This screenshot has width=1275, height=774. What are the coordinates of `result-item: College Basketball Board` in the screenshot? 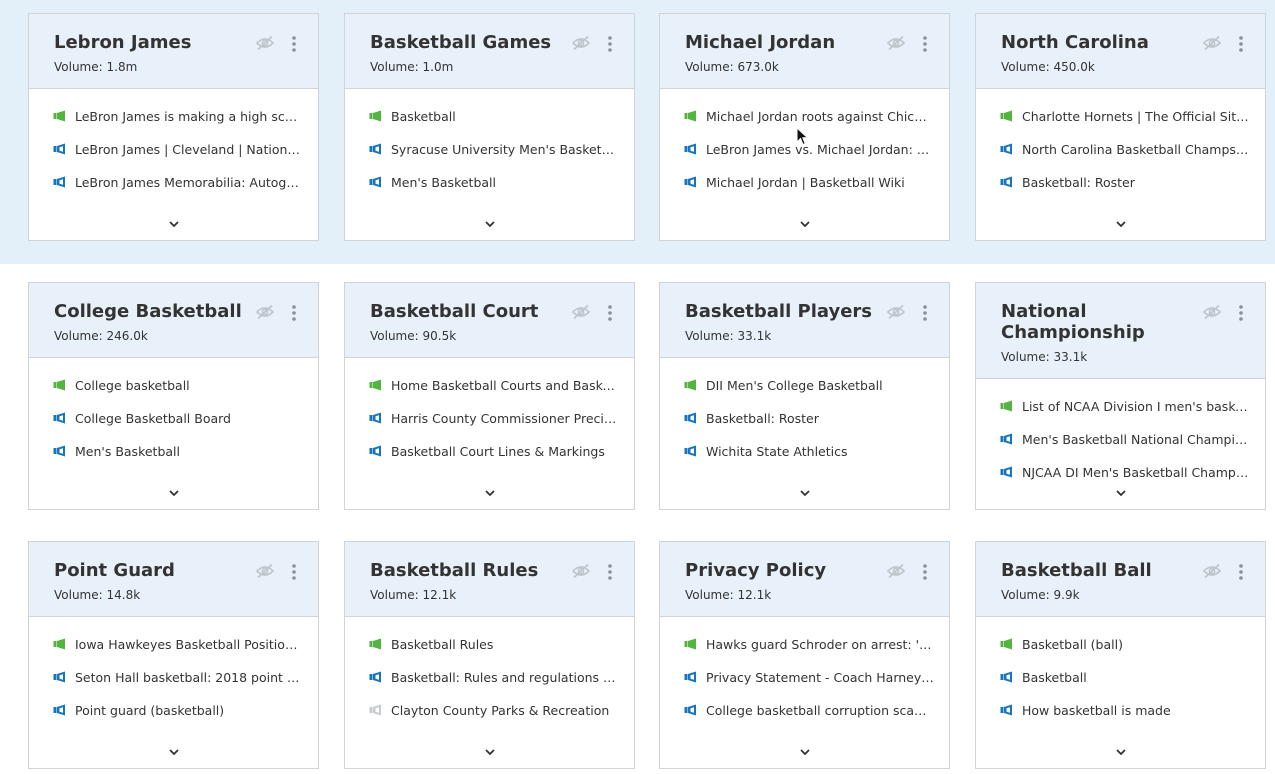 It's located at (178, 418).